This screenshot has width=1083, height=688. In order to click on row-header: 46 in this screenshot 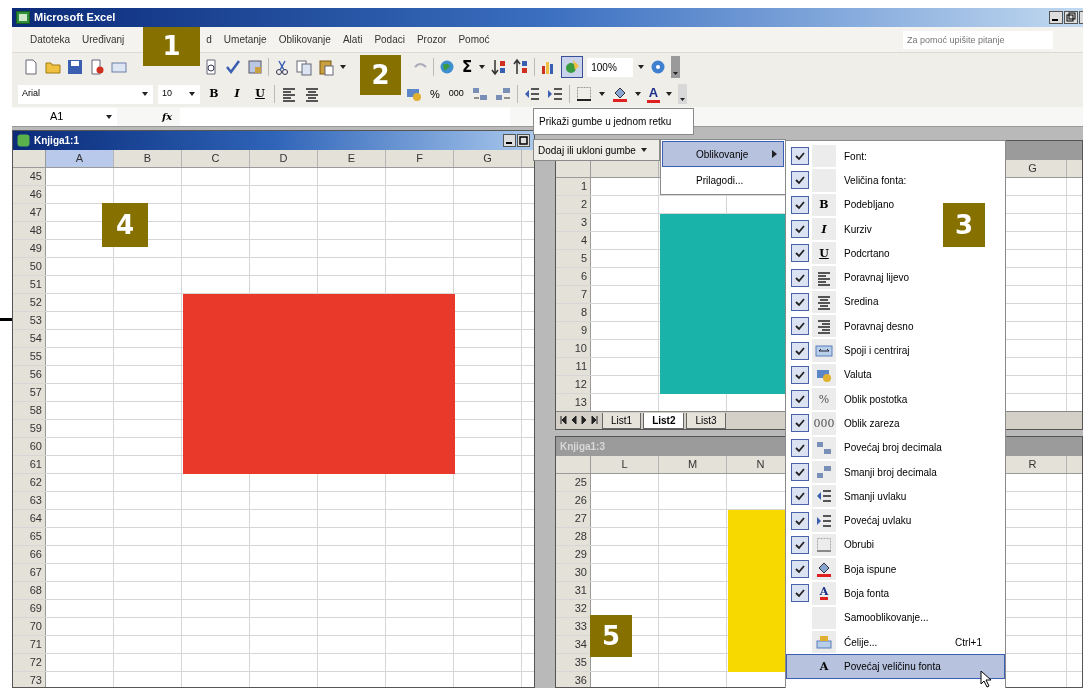, I will do `click(29, 194)`.